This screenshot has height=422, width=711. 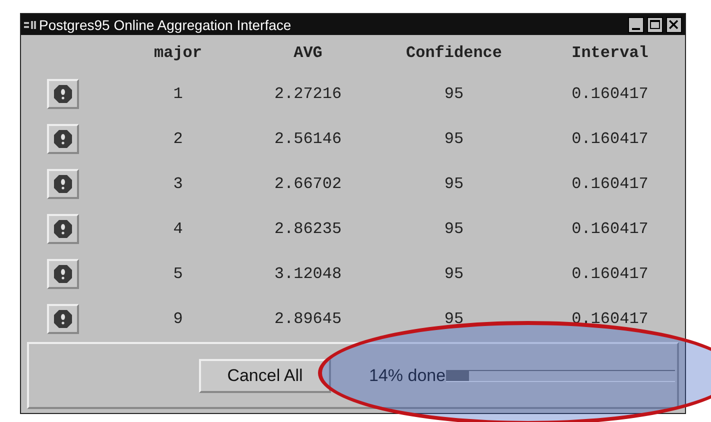 I want to click on close-icon, so click(x=674, y=24).